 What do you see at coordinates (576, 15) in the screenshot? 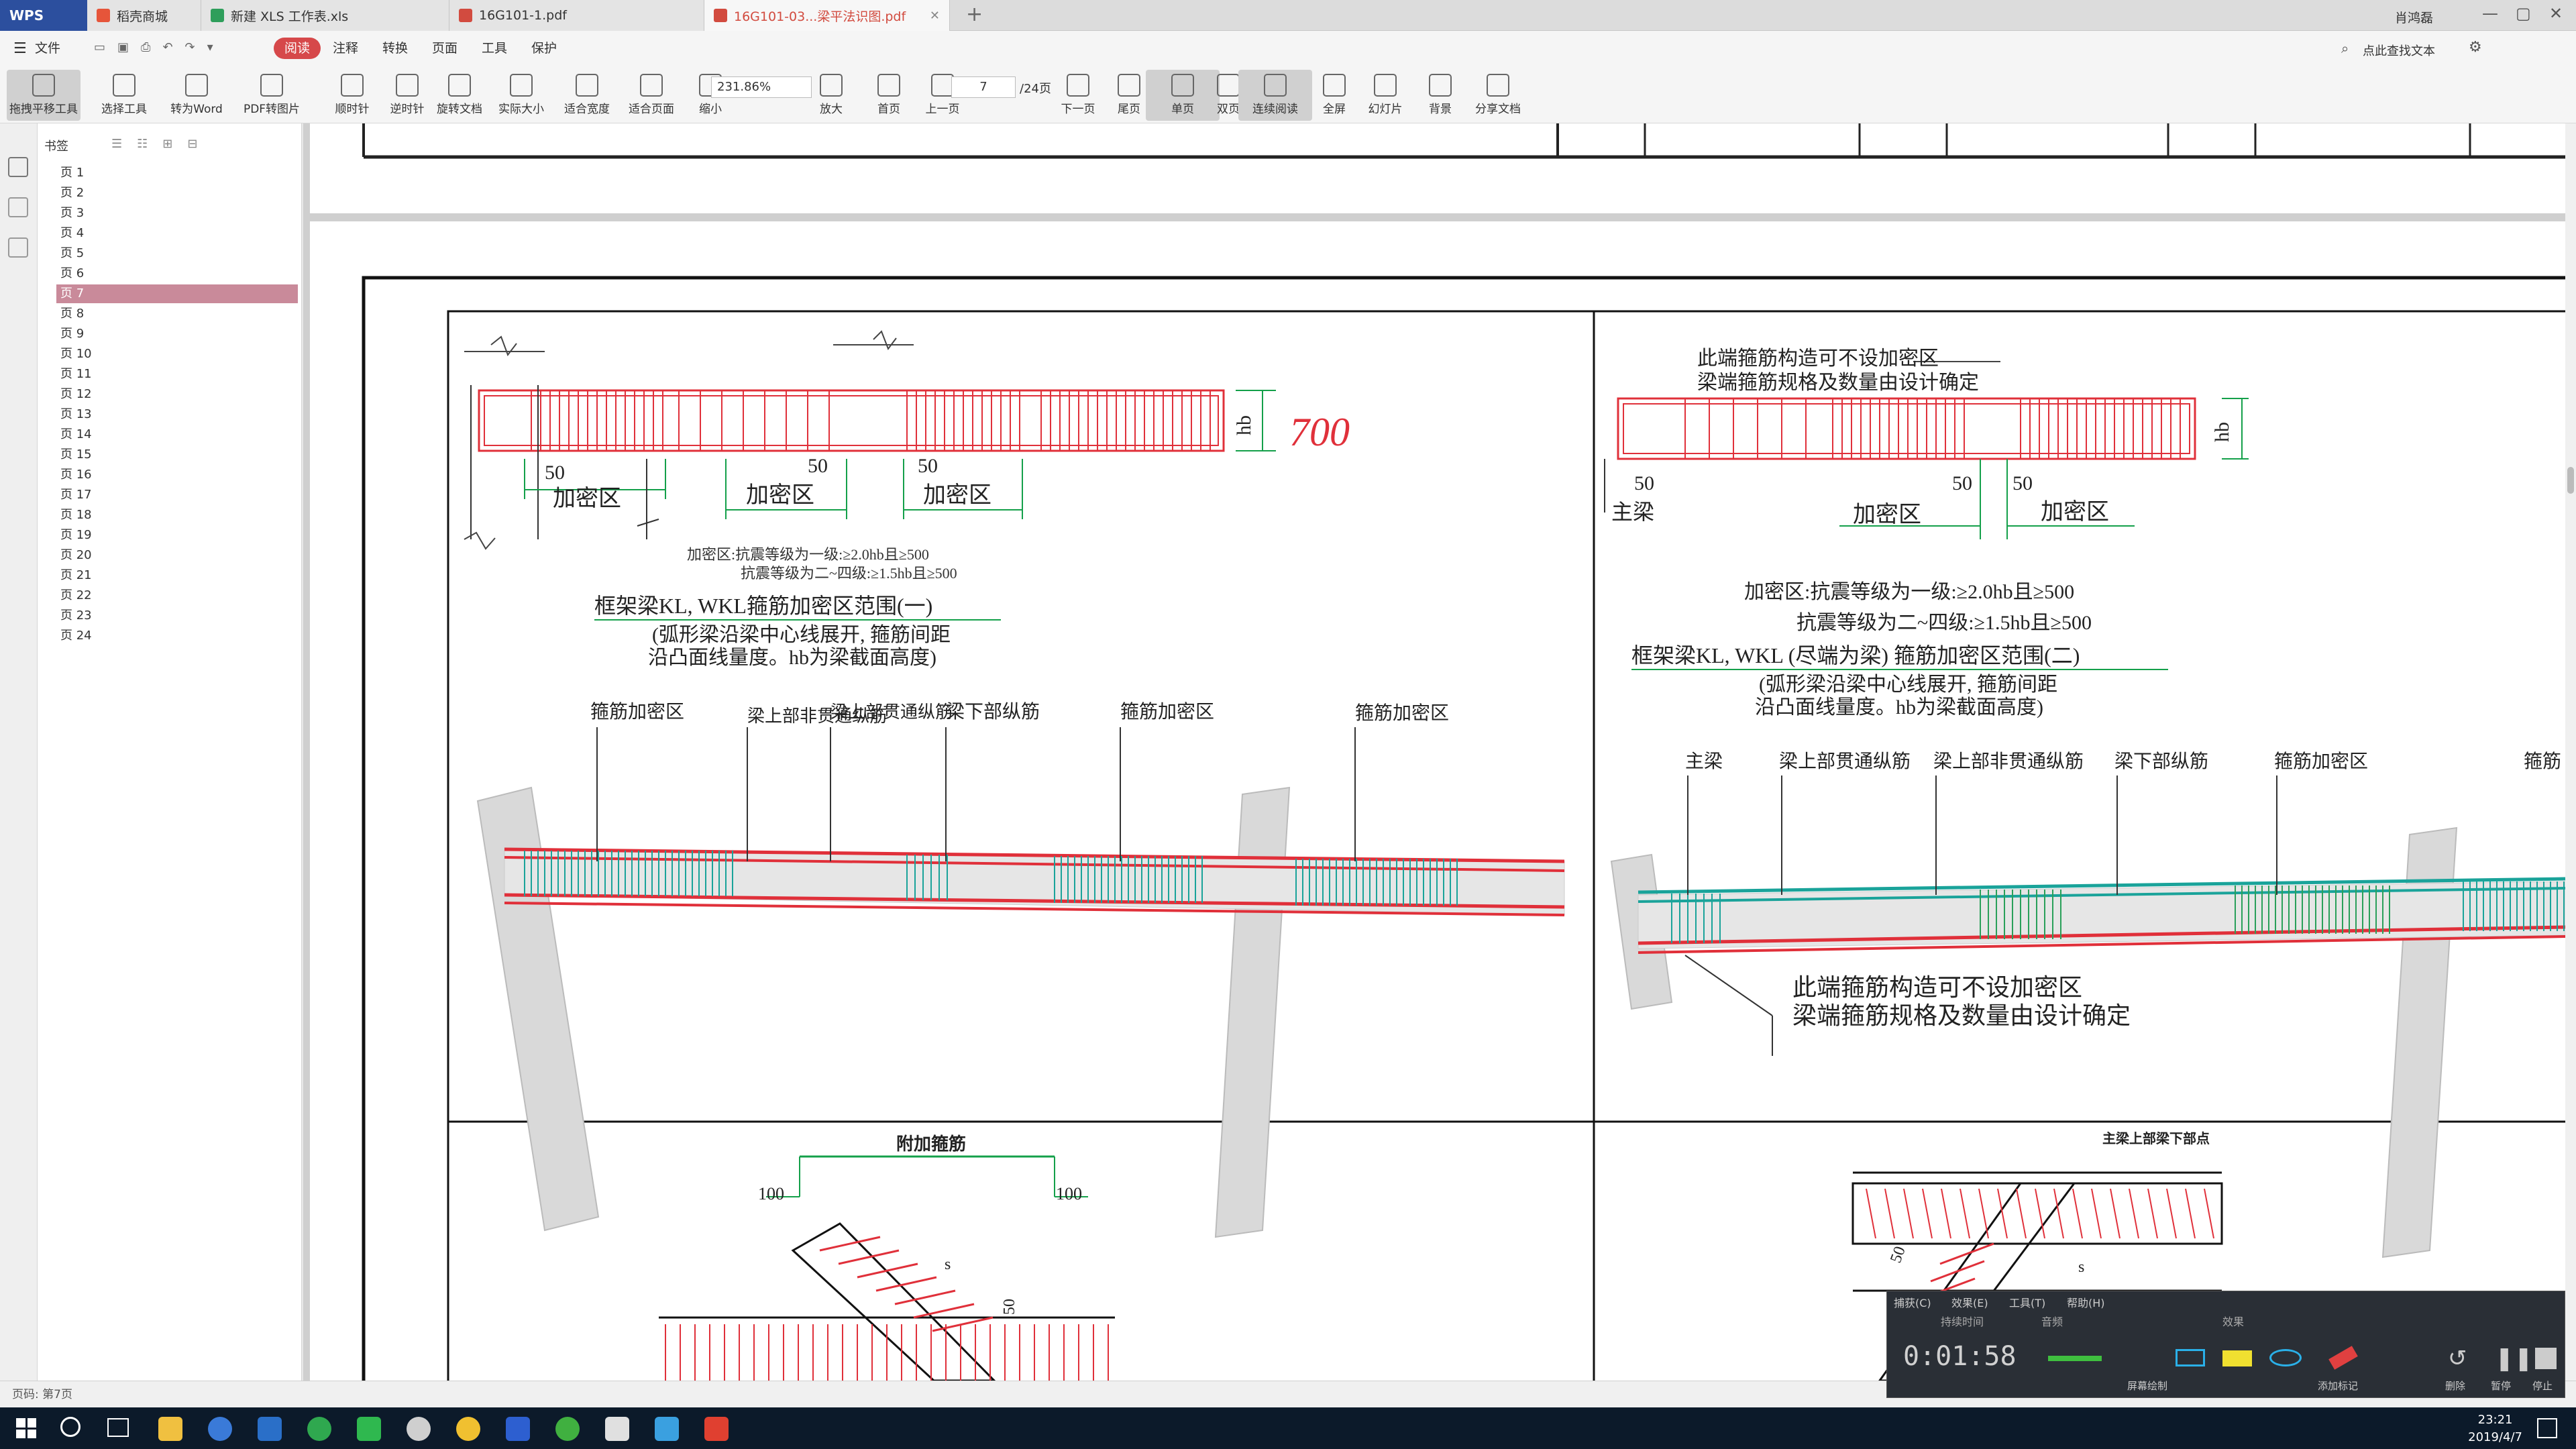
I see `tab-pdf-1: 16G101-1.pdf` at bounding box center [576, 15].